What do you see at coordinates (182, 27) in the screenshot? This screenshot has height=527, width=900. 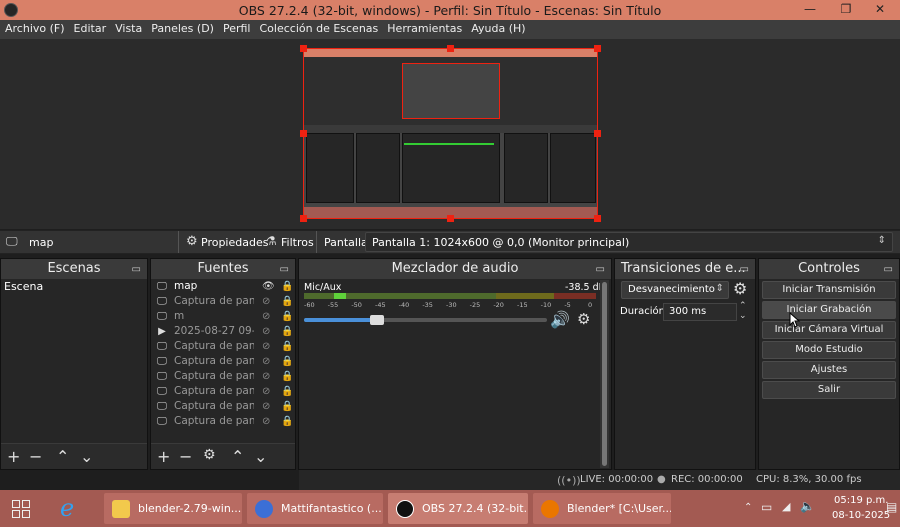 I see `menu-paneles: Paneles (D)` at bounding box center [182, 27].